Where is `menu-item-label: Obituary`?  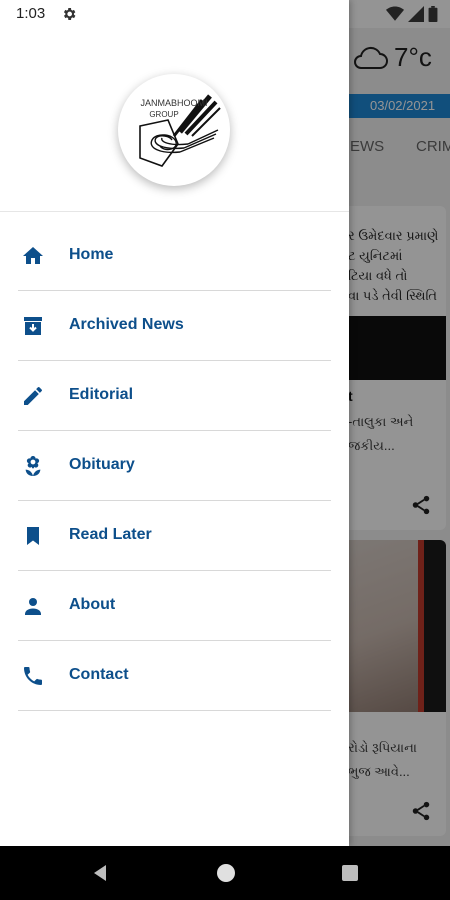 menu-item-label: Obituary is located at coordinates (102, 464).